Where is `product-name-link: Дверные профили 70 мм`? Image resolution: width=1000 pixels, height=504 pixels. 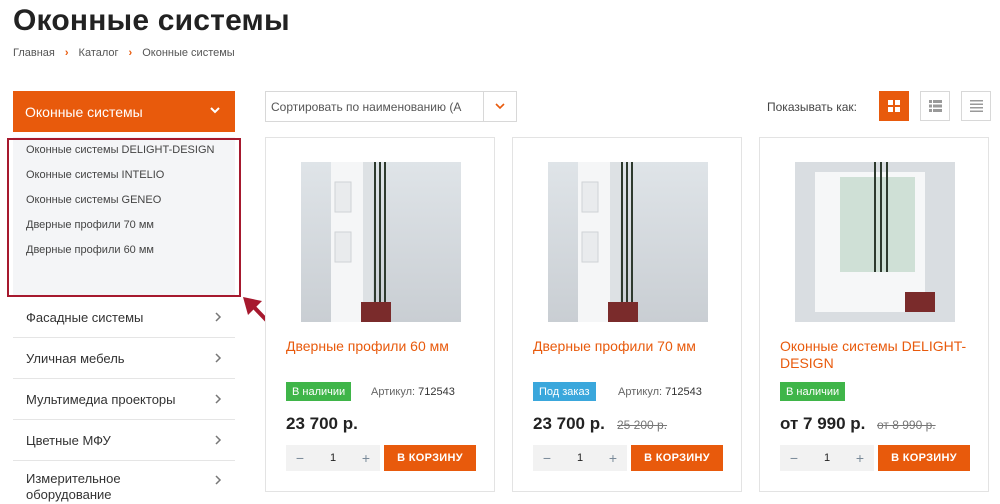 product-name-link: Дверные профили 70 мм is located at coordinates (633, 346).